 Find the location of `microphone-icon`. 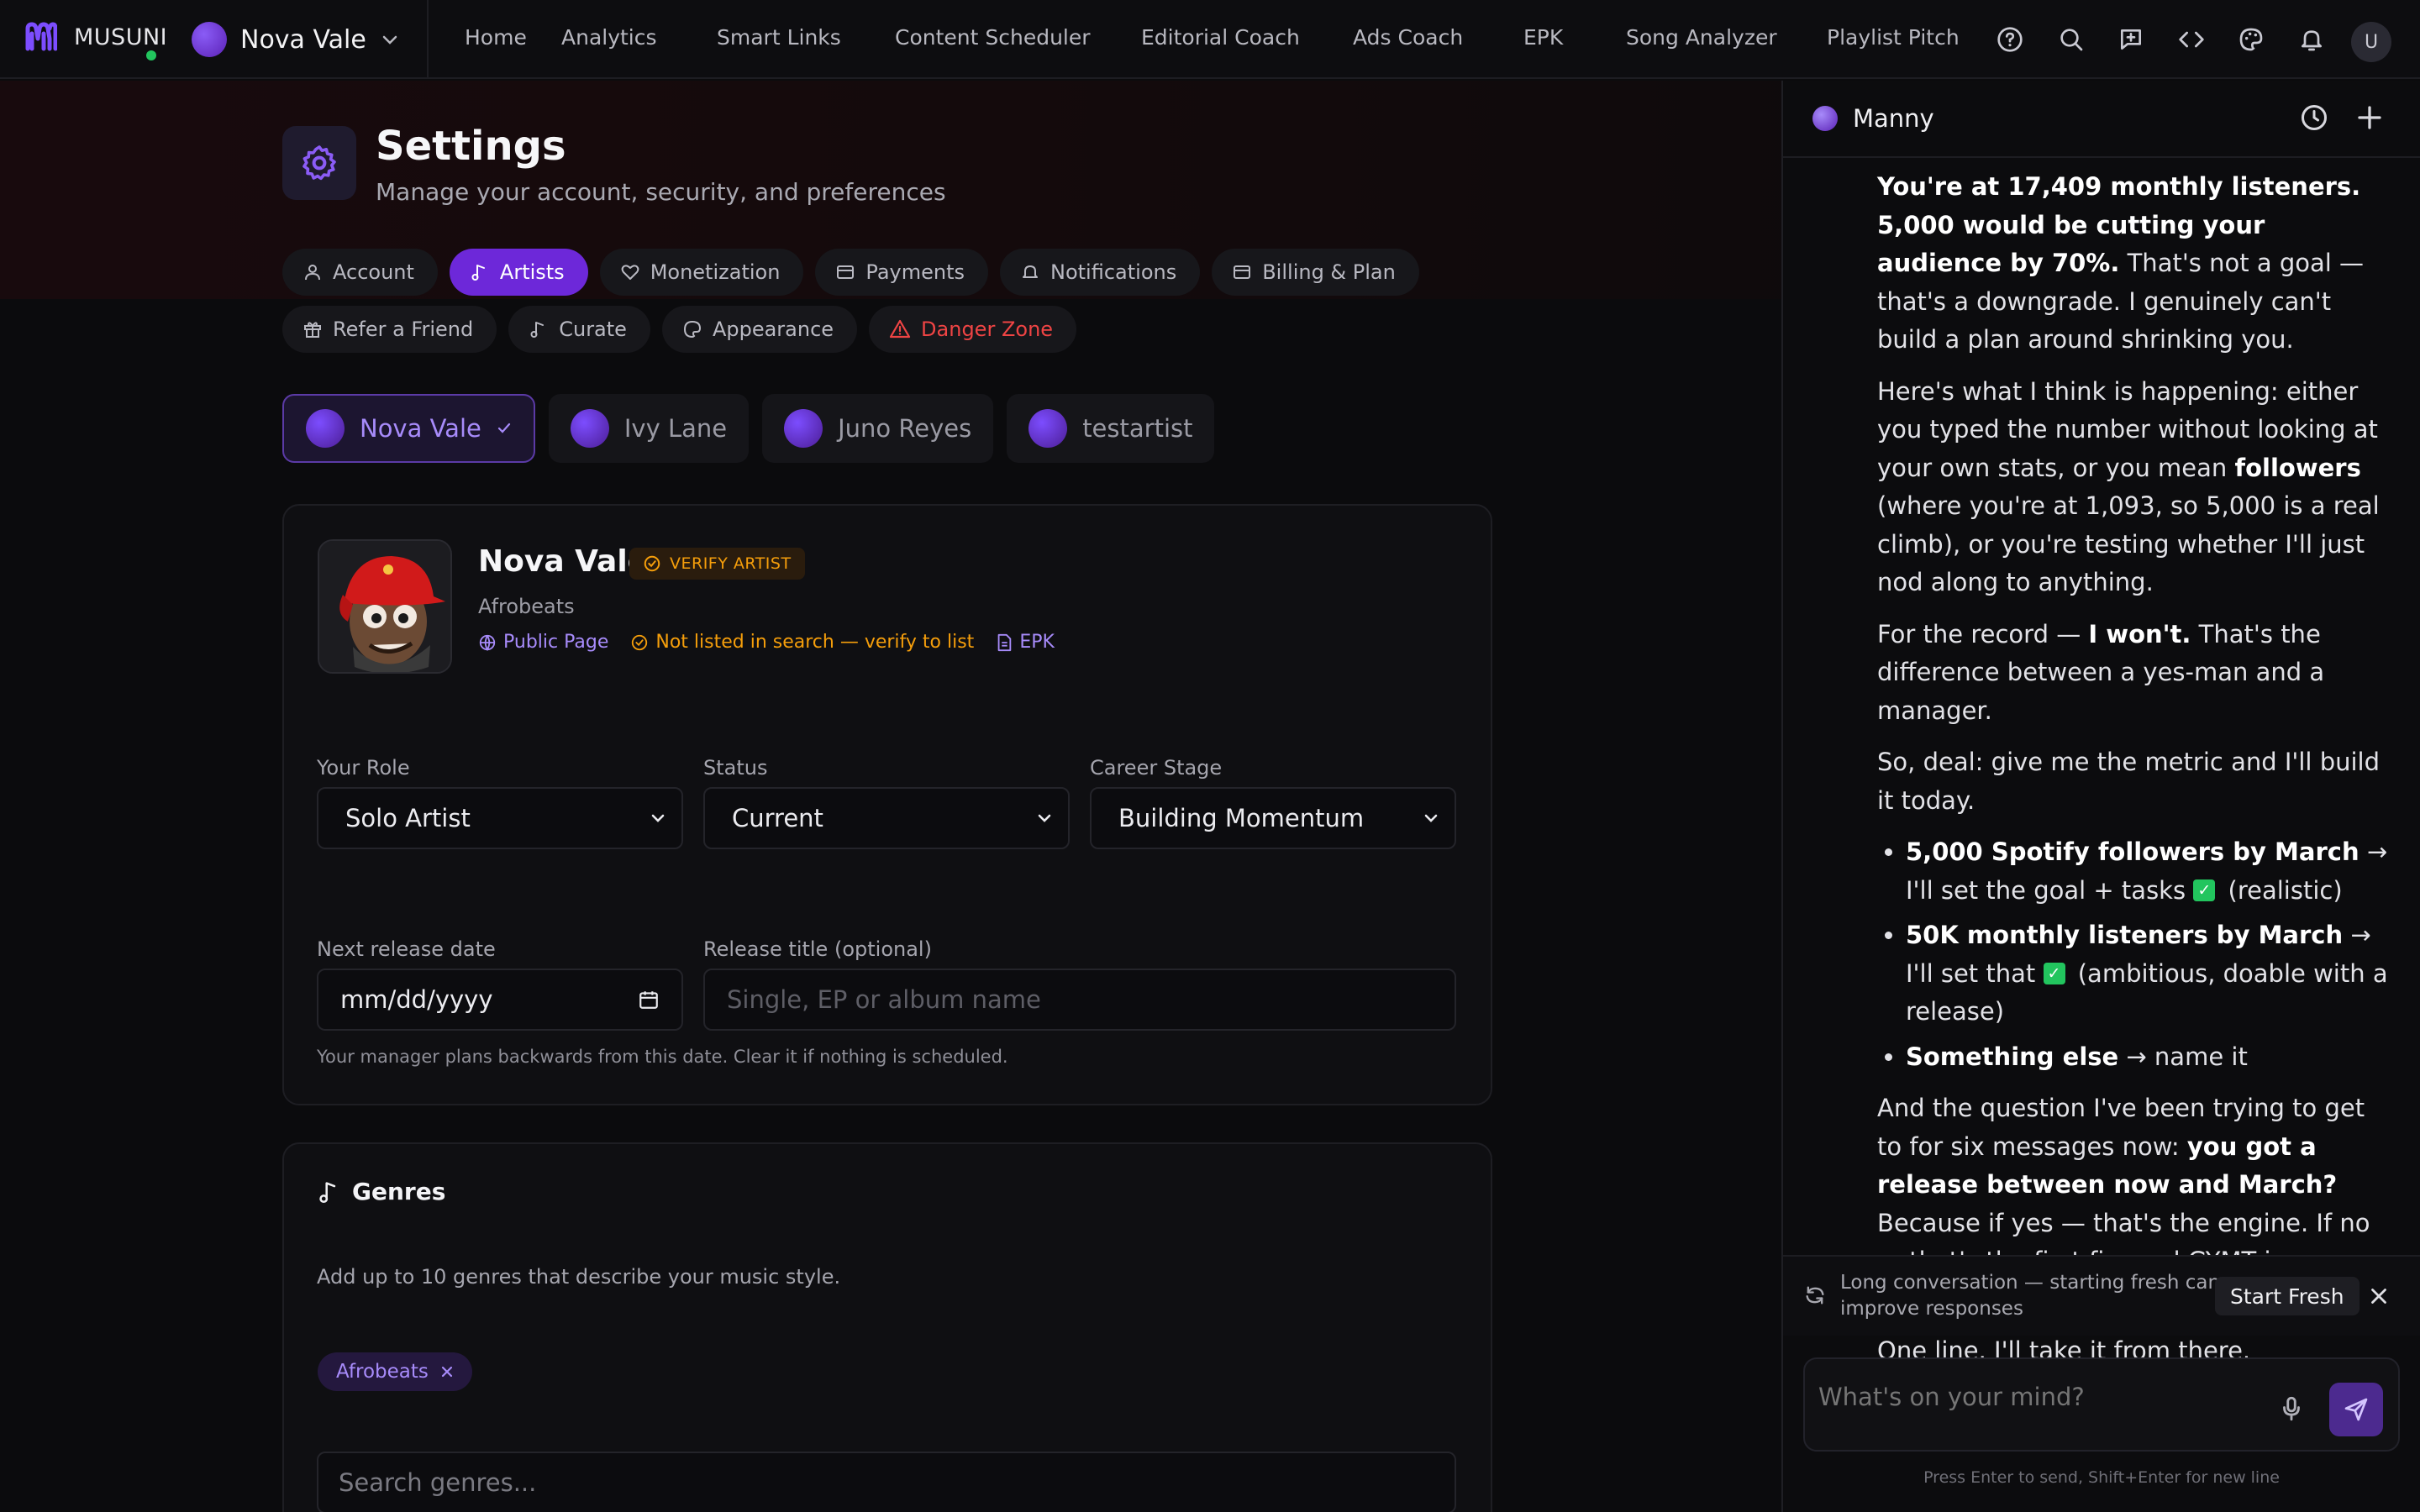

microphone-icon is located at coordinates (2291, 1408).